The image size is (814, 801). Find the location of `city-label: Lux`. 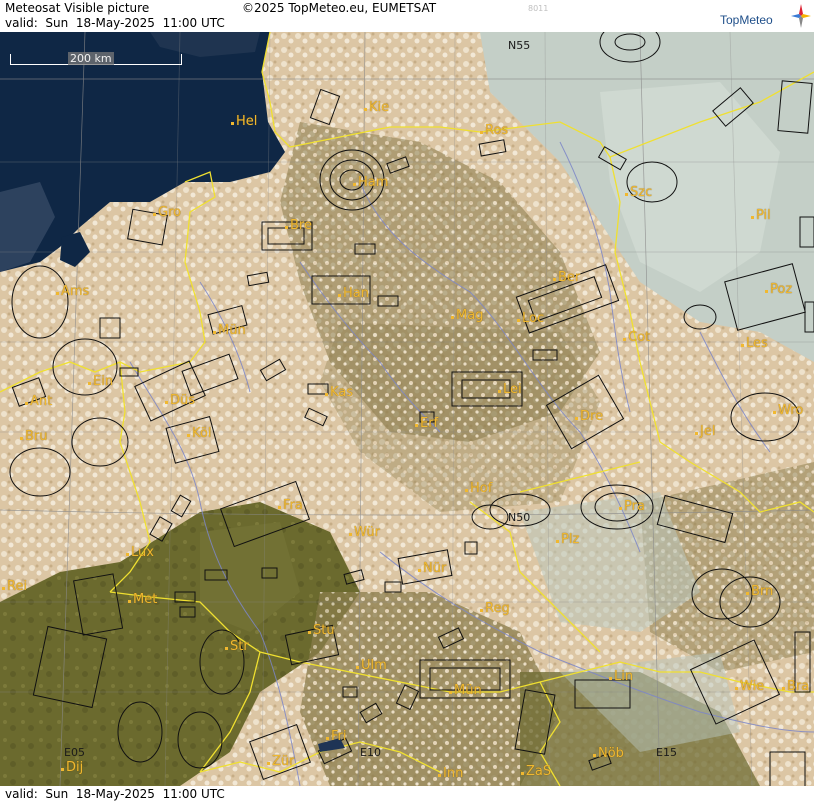

city-label: Lux is located at coordinates (140, 552).